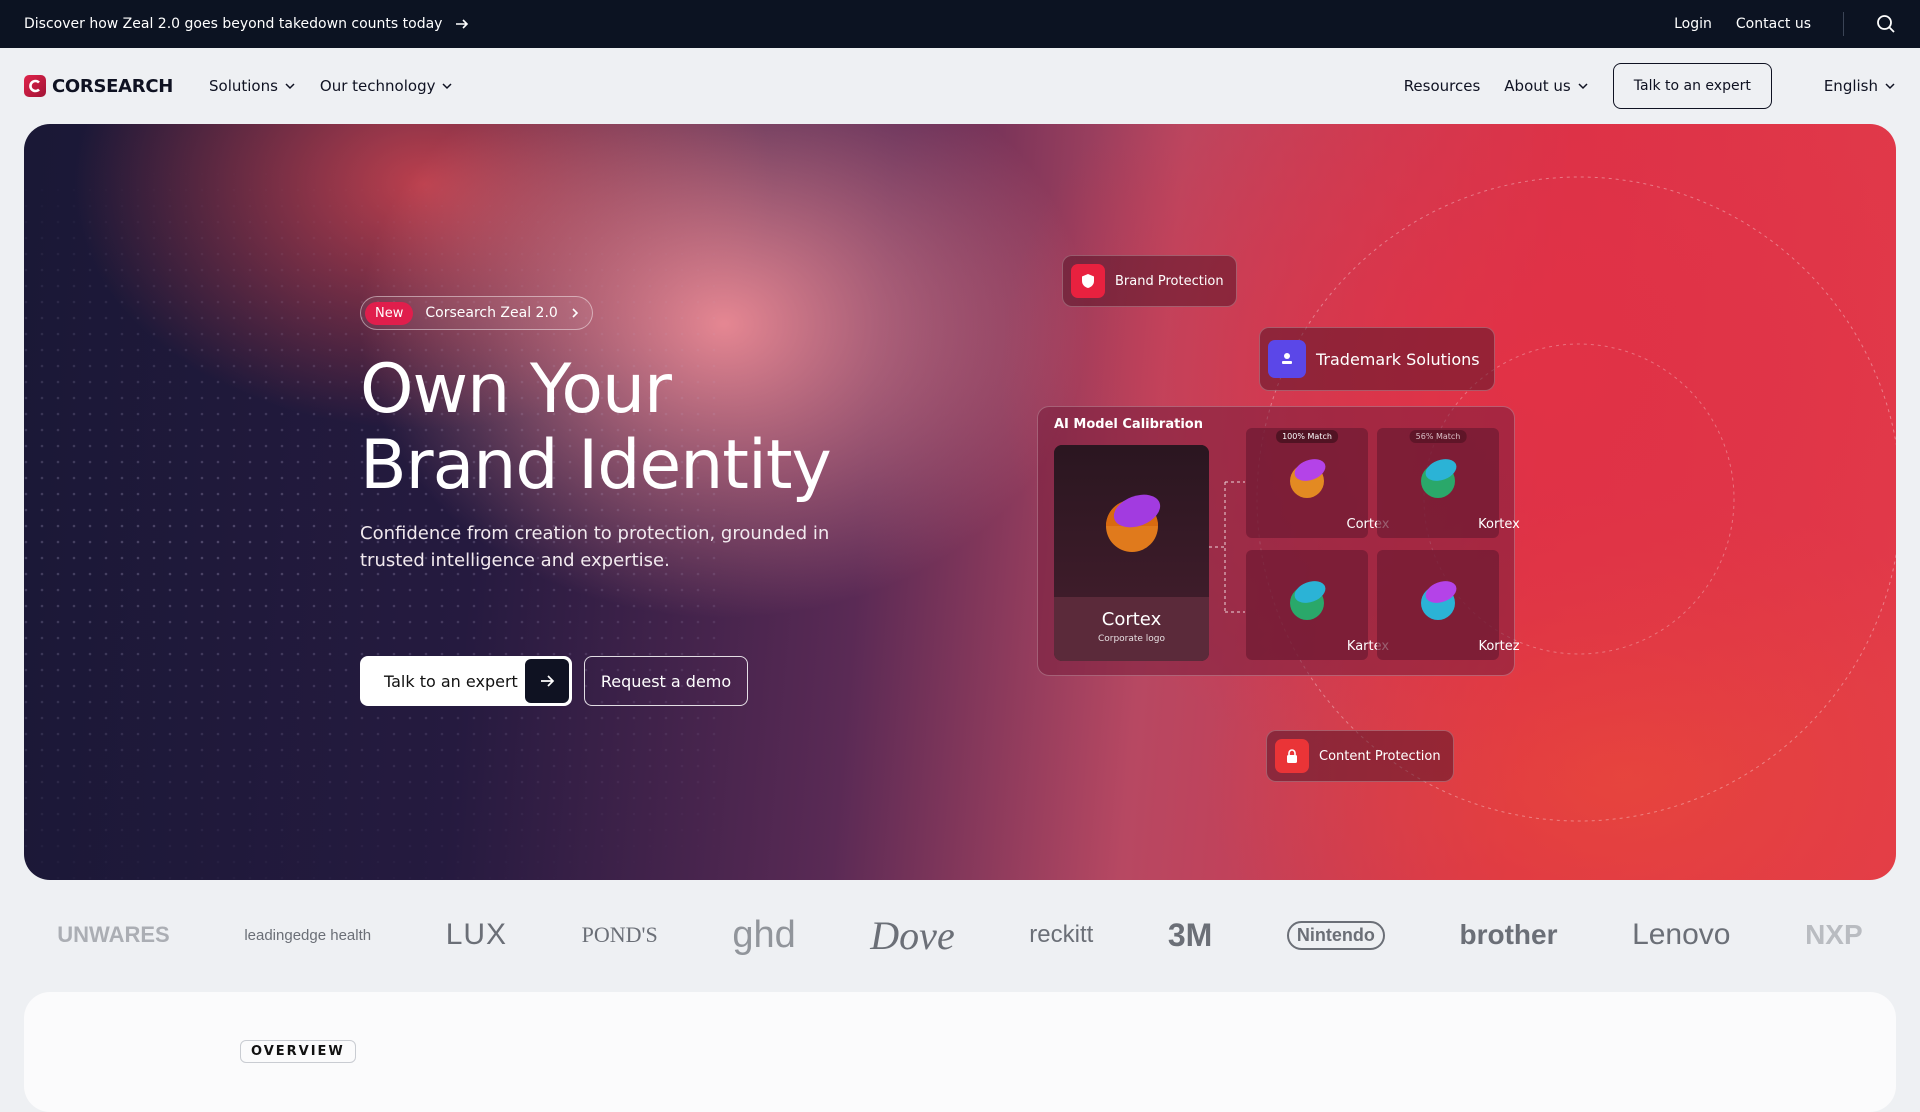 Image resolution: width=1920 pixels, height=1112 pixels. What do you see at coordinates (1438, 436) in the screenshot?
I see `match-tag: 56% Match` at bounding box center [1438, 436].